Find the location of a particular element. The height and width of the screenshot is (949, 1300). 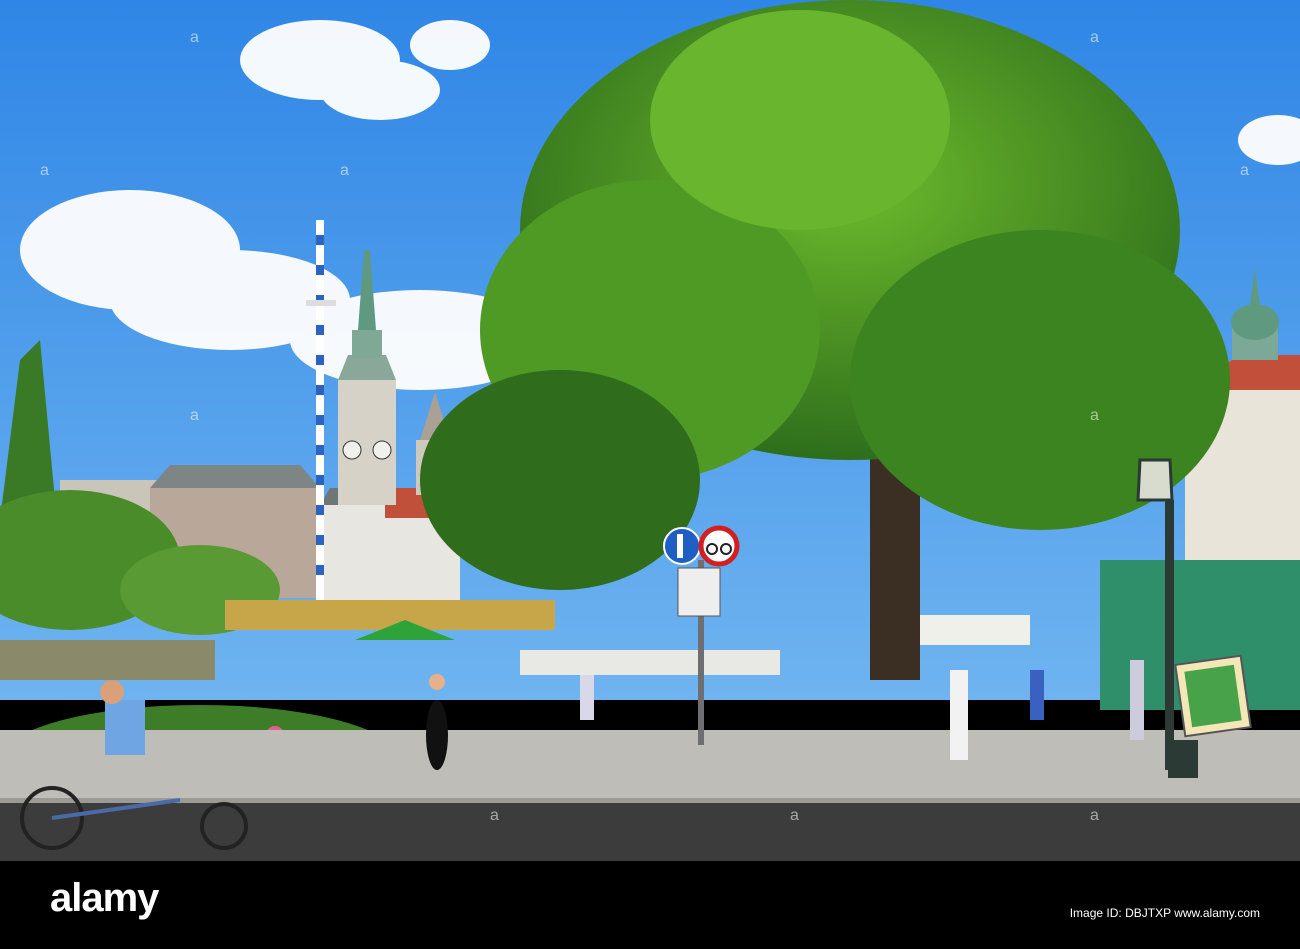

curb is located at coordinates (650, 800).